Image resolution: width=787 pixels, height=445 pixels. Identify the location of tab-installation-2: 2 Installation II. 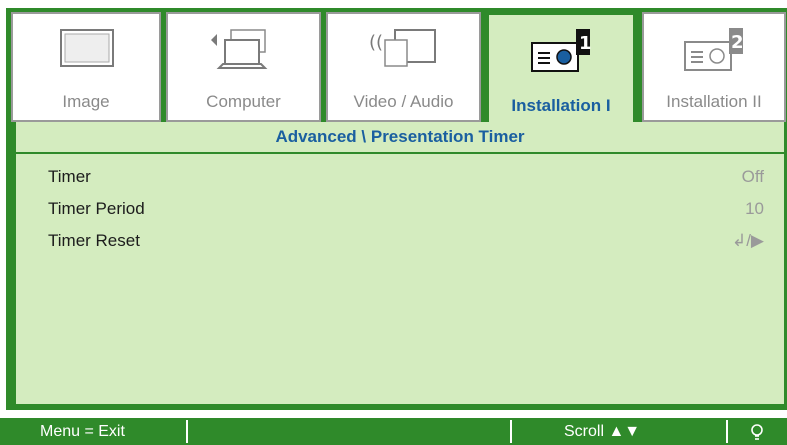
(714, 67).